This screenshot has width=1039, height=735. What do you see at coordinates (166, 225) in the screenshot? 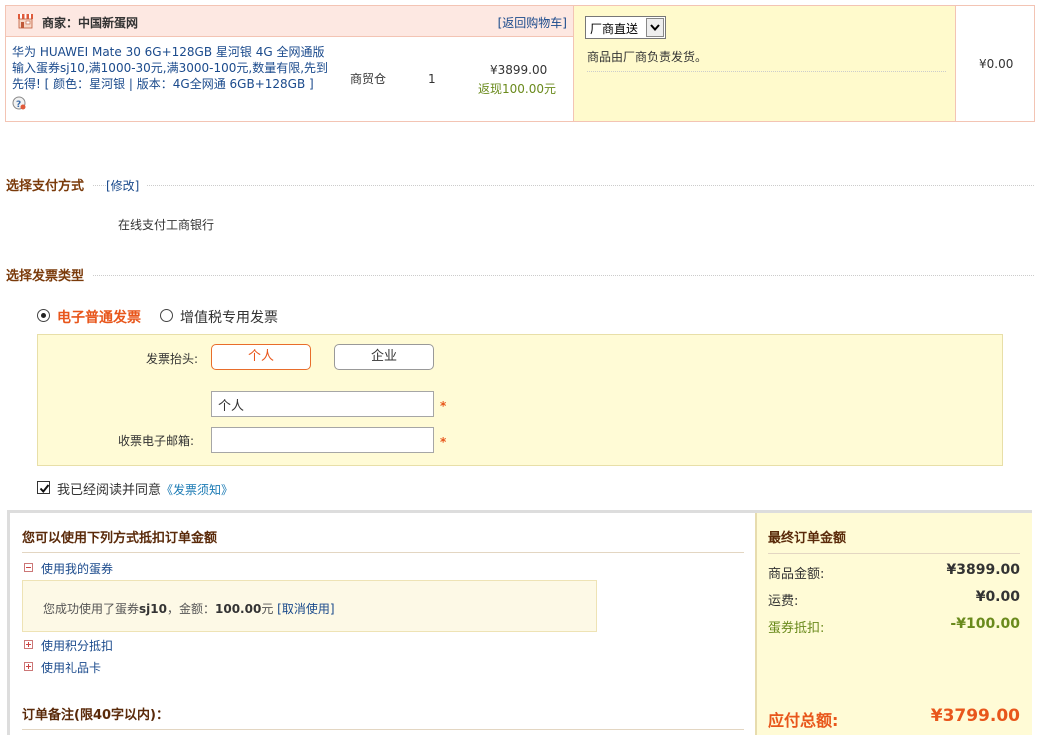
I see `payment-method-info: 在线支付工商银行` at bounding box center [166, 225].